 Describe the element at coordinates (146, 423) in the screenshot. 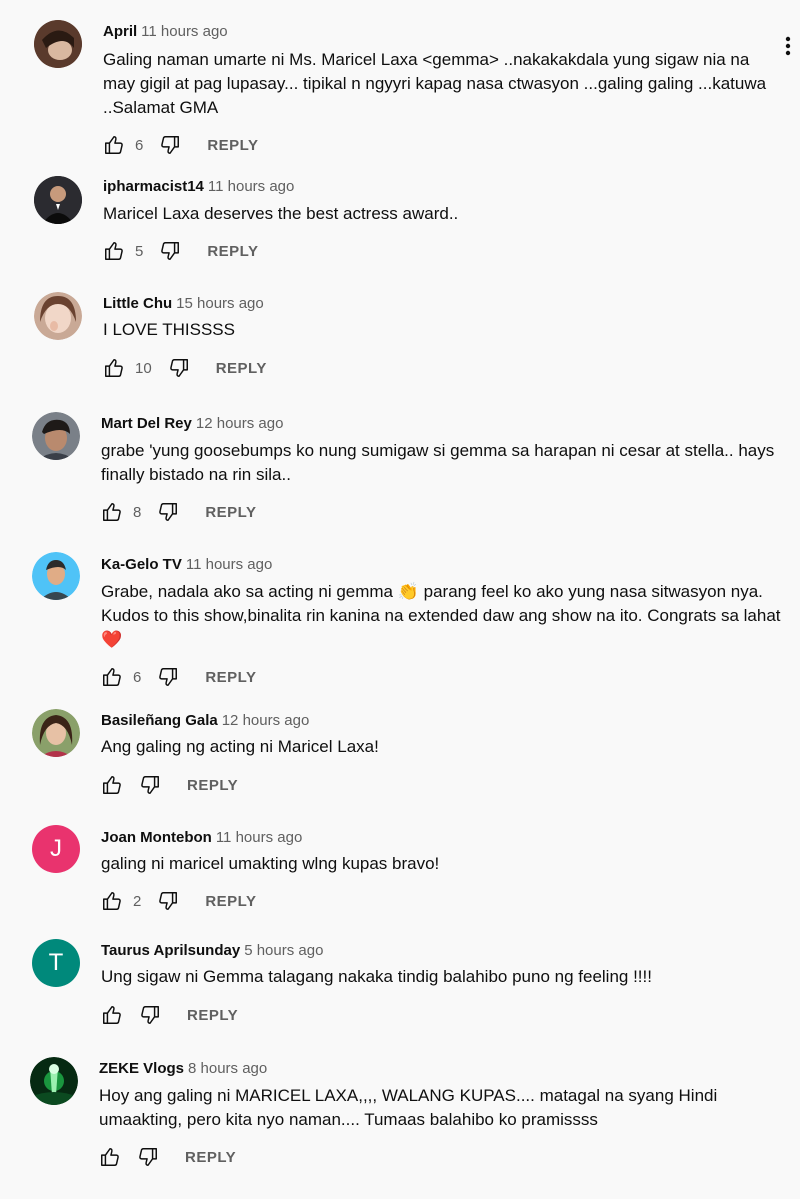

I see `comment-author: Mart Del Rey` at that location.